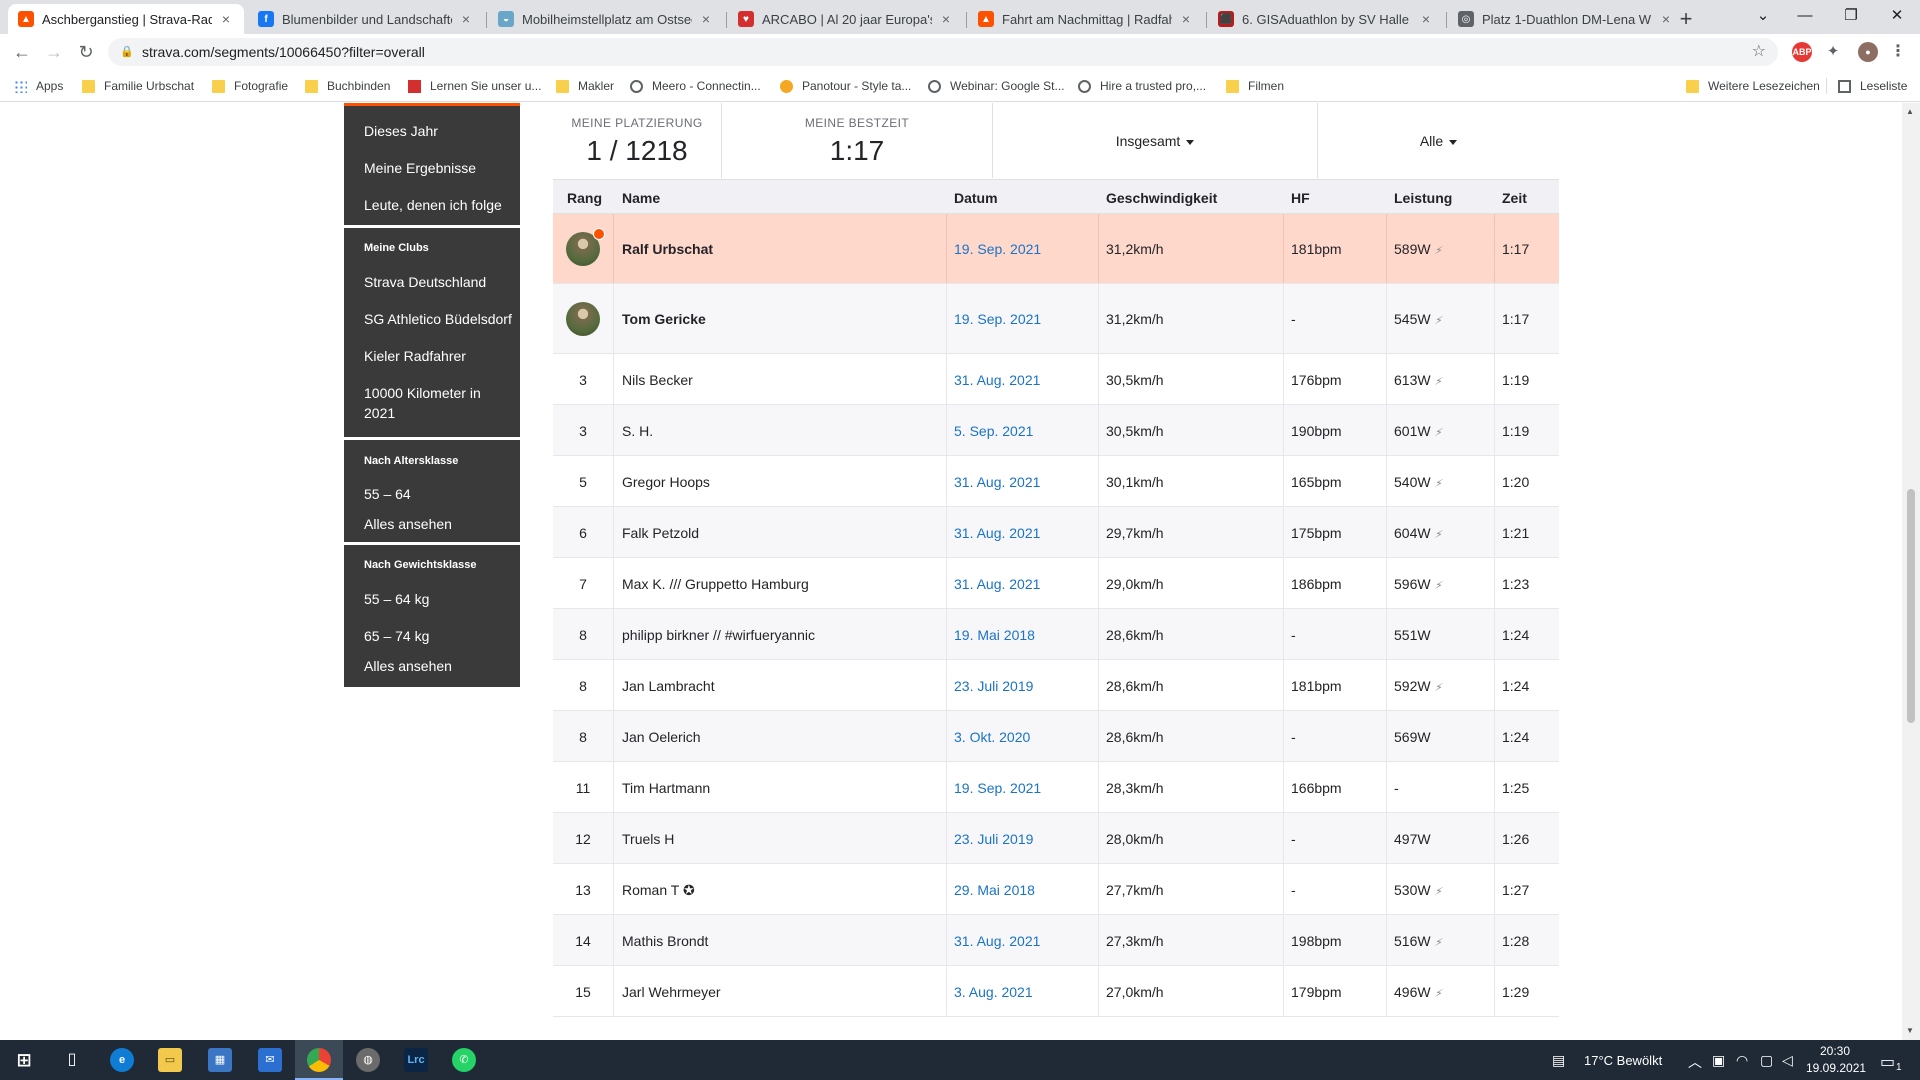 This screenshot has height=1080, width=1920. What do you see at coordinates (319, 1060) in the screenshot?
I see `chrome-icon` at bounding box center [319, 1060].